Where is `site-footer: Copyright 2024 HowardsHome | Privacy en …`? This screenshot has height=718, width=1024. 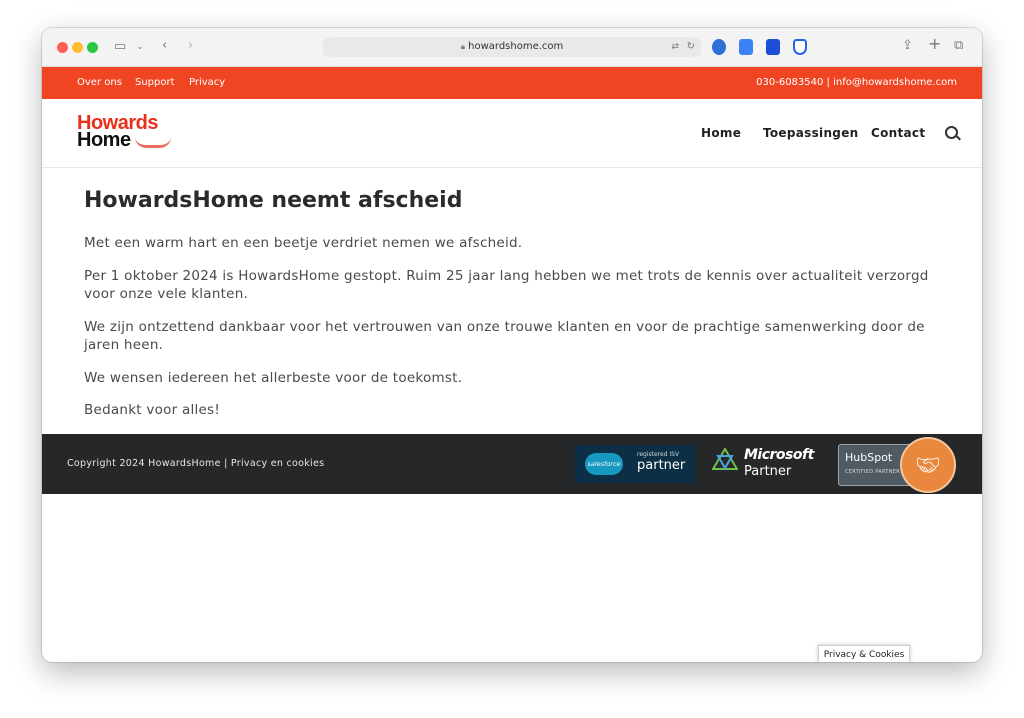
site-footer: Copyright 2024 HowardsHome | Privacy en … is located at coordinates (512, 464).